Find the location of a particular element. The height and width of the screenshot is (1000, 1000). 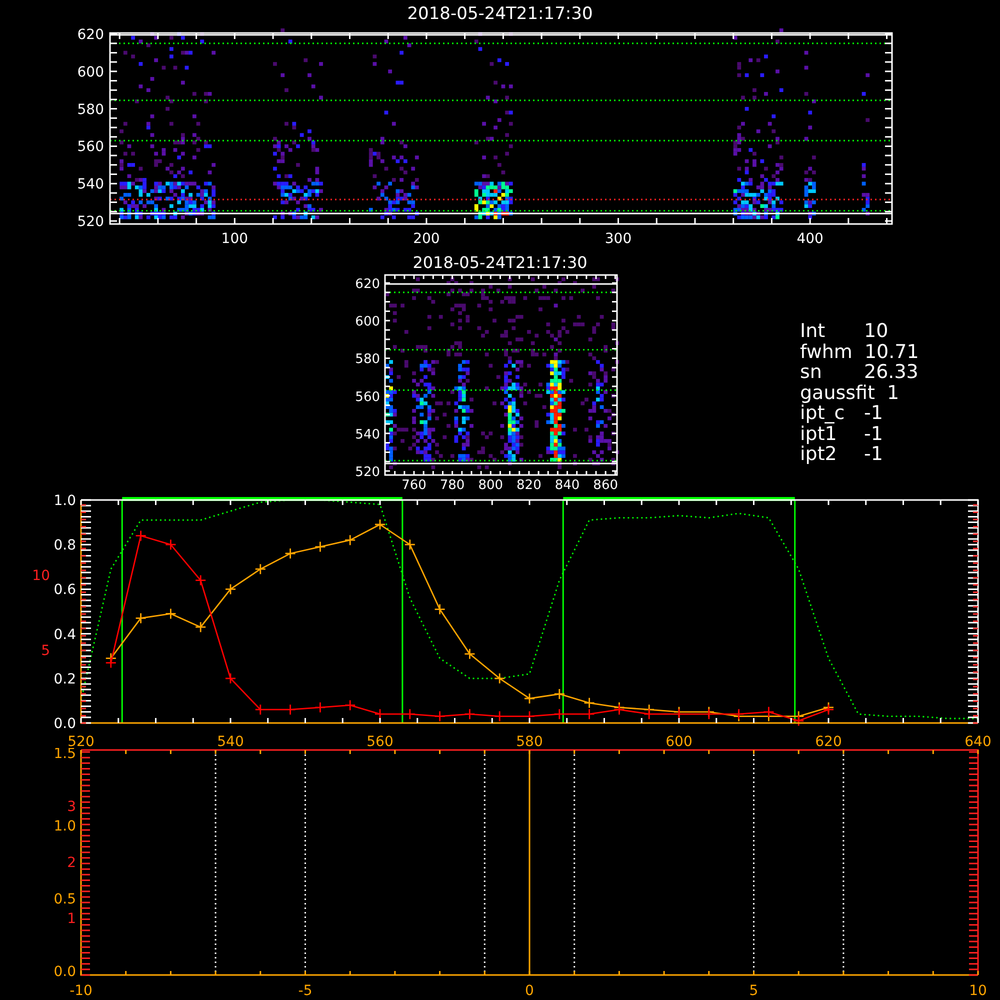

axis-tick-label: 1 is located at coordinates (71, 919).